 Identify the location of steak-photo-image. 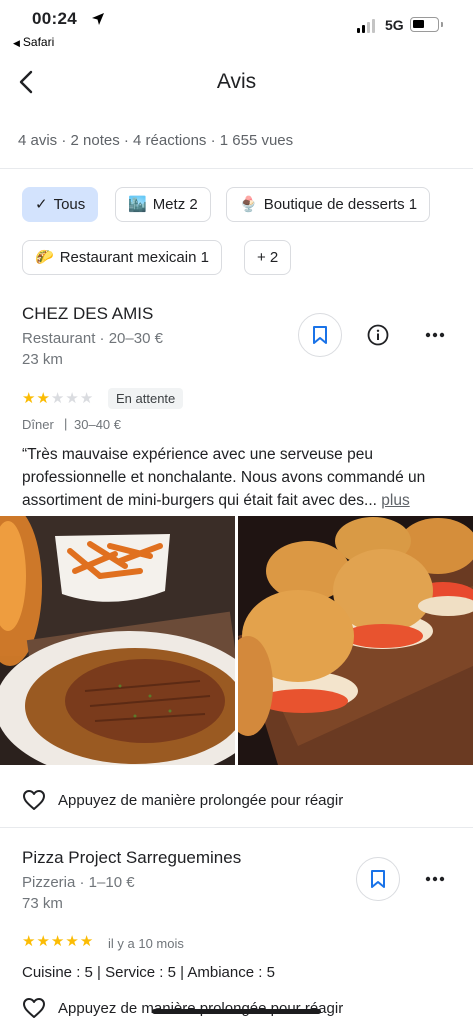
(117, 640).